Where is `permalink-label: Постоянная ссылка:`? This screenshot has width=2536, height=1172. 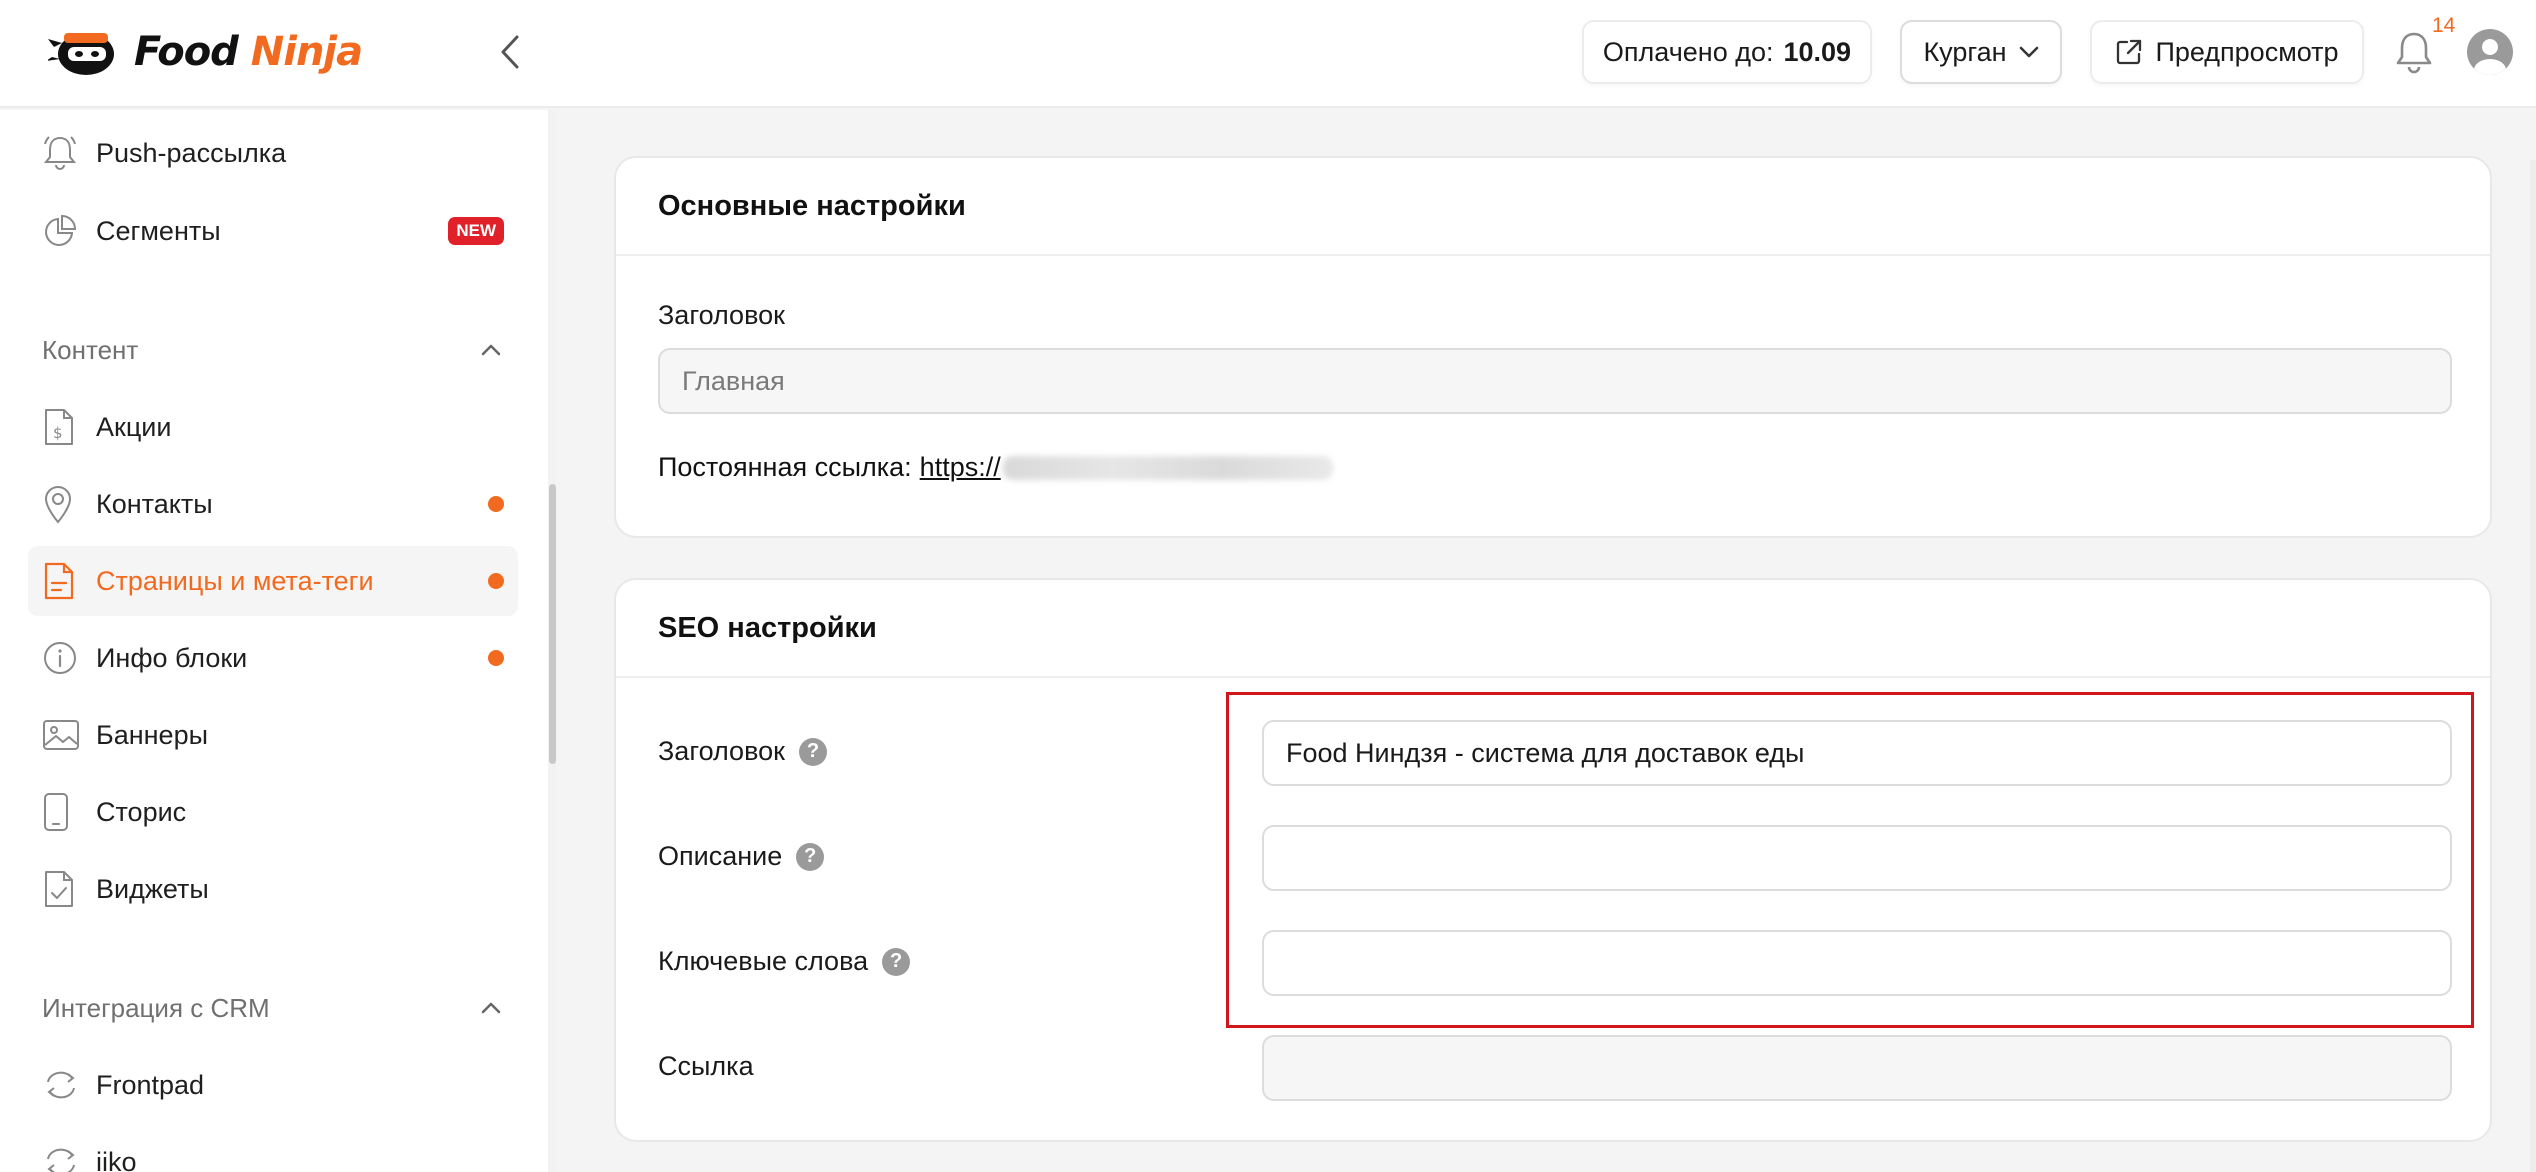
permalink-label: Постоянная ссылка: is located at coordinates (785, 467).